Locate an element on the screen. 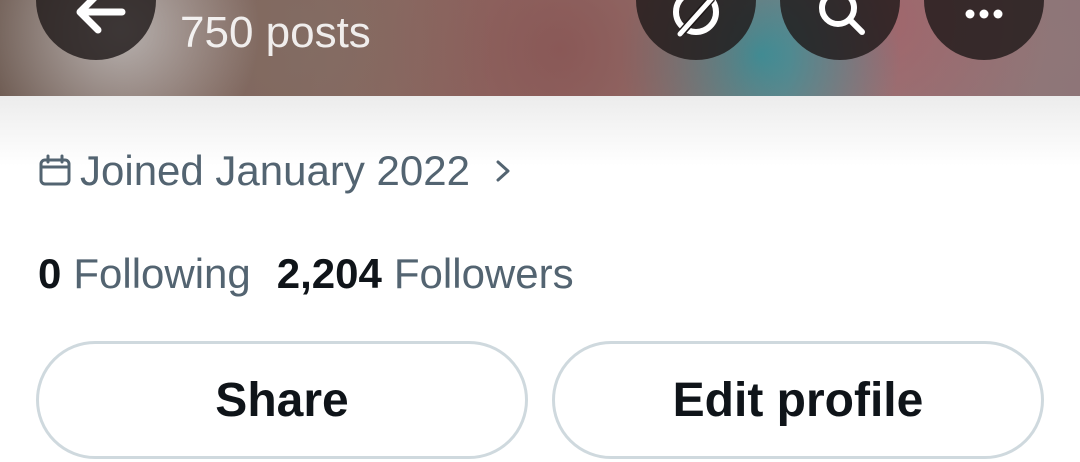 The width and height of the screenshot is (1080, 462). calendar-icon is located at coordinates (55, 170).